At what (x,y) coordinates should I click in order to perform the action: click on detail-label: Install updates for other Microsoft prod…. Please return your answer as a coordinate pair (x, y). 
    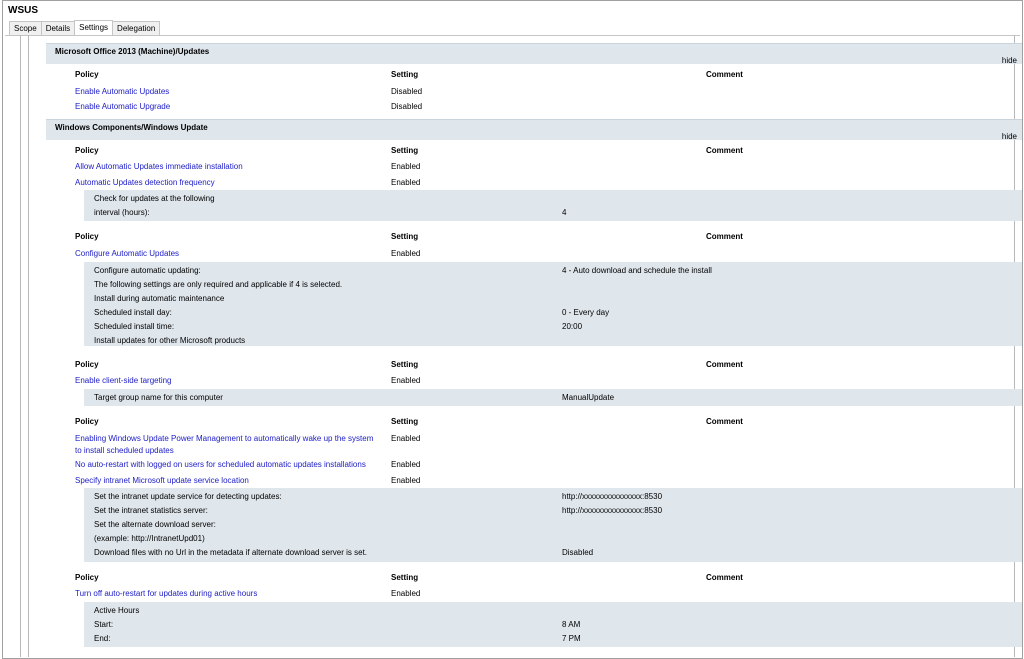
    Looking at the image, I should click on (170, 340).